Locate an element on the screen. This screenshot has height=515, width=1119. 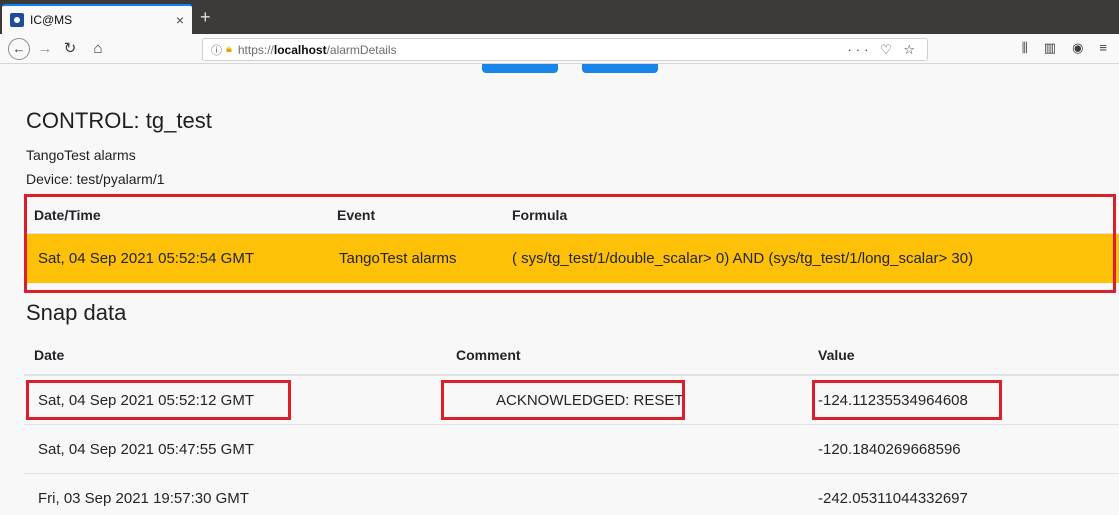
snap-value: -124.11235534964608 is located at coordinates (893, 400).